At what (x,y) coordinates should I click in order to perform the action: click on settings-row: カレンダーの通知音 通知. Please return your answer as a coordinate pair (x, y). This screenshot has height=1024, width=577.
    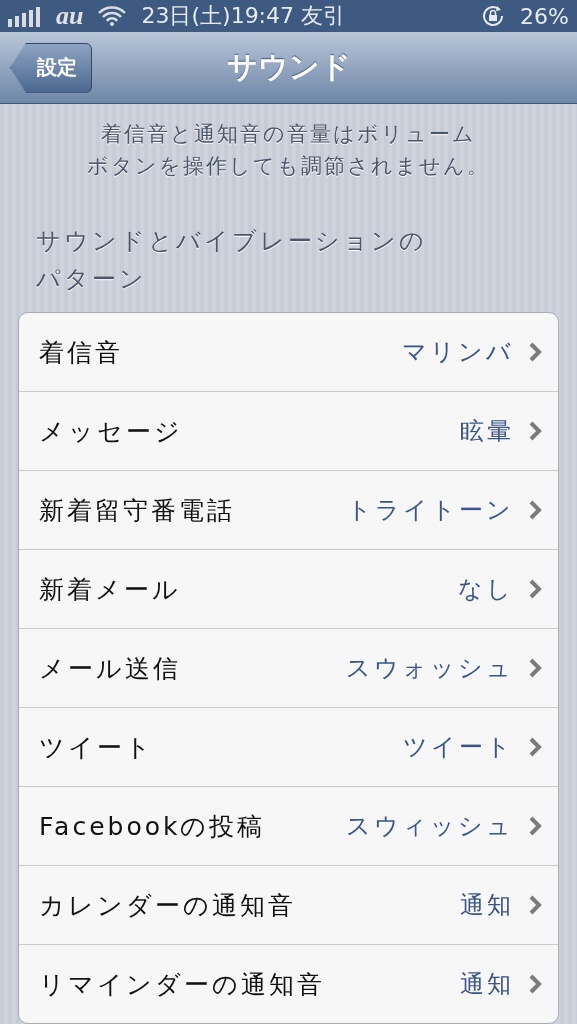
    Looking at the image, I should click on (288, 904).